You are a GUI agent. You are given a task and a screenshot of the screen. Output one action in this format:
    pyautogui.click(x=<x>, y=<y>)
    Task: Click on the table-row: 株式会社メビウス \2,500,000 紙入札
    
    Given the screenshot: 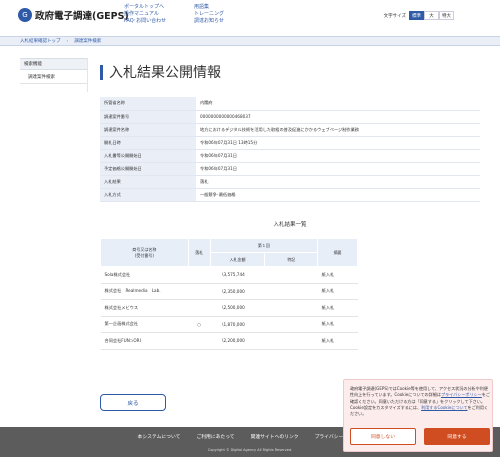 What is the action you would take?
    pyautogui.click(x=229, y=308)
    